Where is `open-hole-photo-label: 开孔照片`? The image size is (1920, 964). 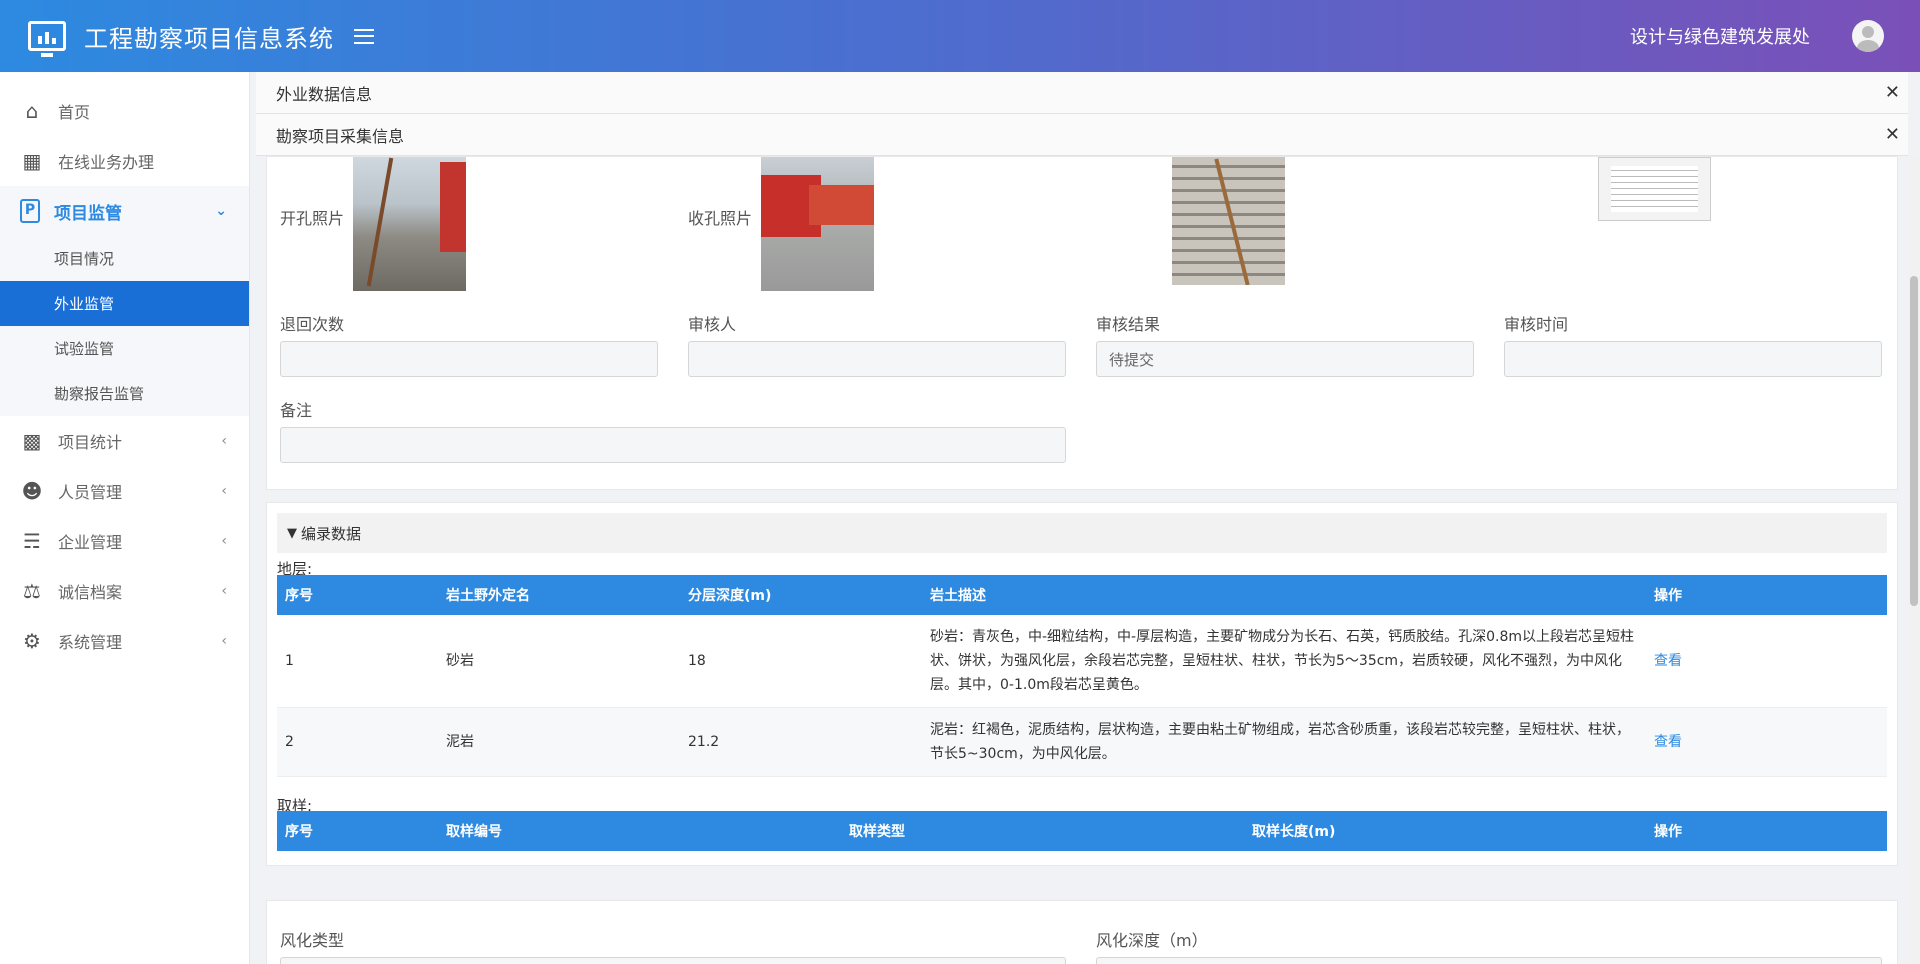 open-hole-photo-label: 开孔照片 is located at coordinates (312, 218).